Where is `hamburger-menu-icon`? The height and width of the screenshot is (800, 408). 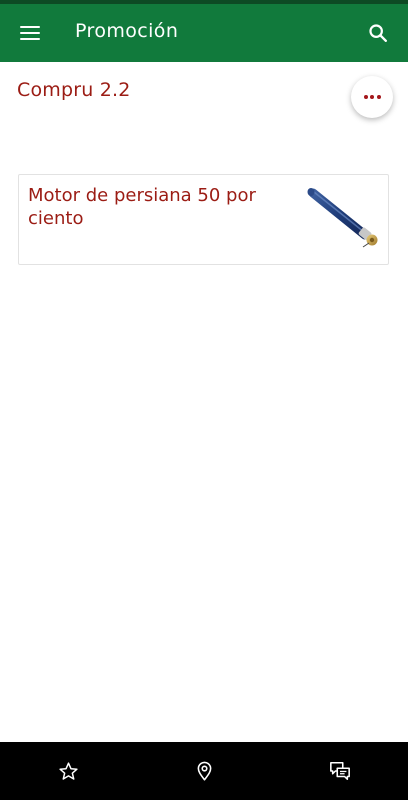 hamburger-menu-icon is located at coordinates (30, 33).